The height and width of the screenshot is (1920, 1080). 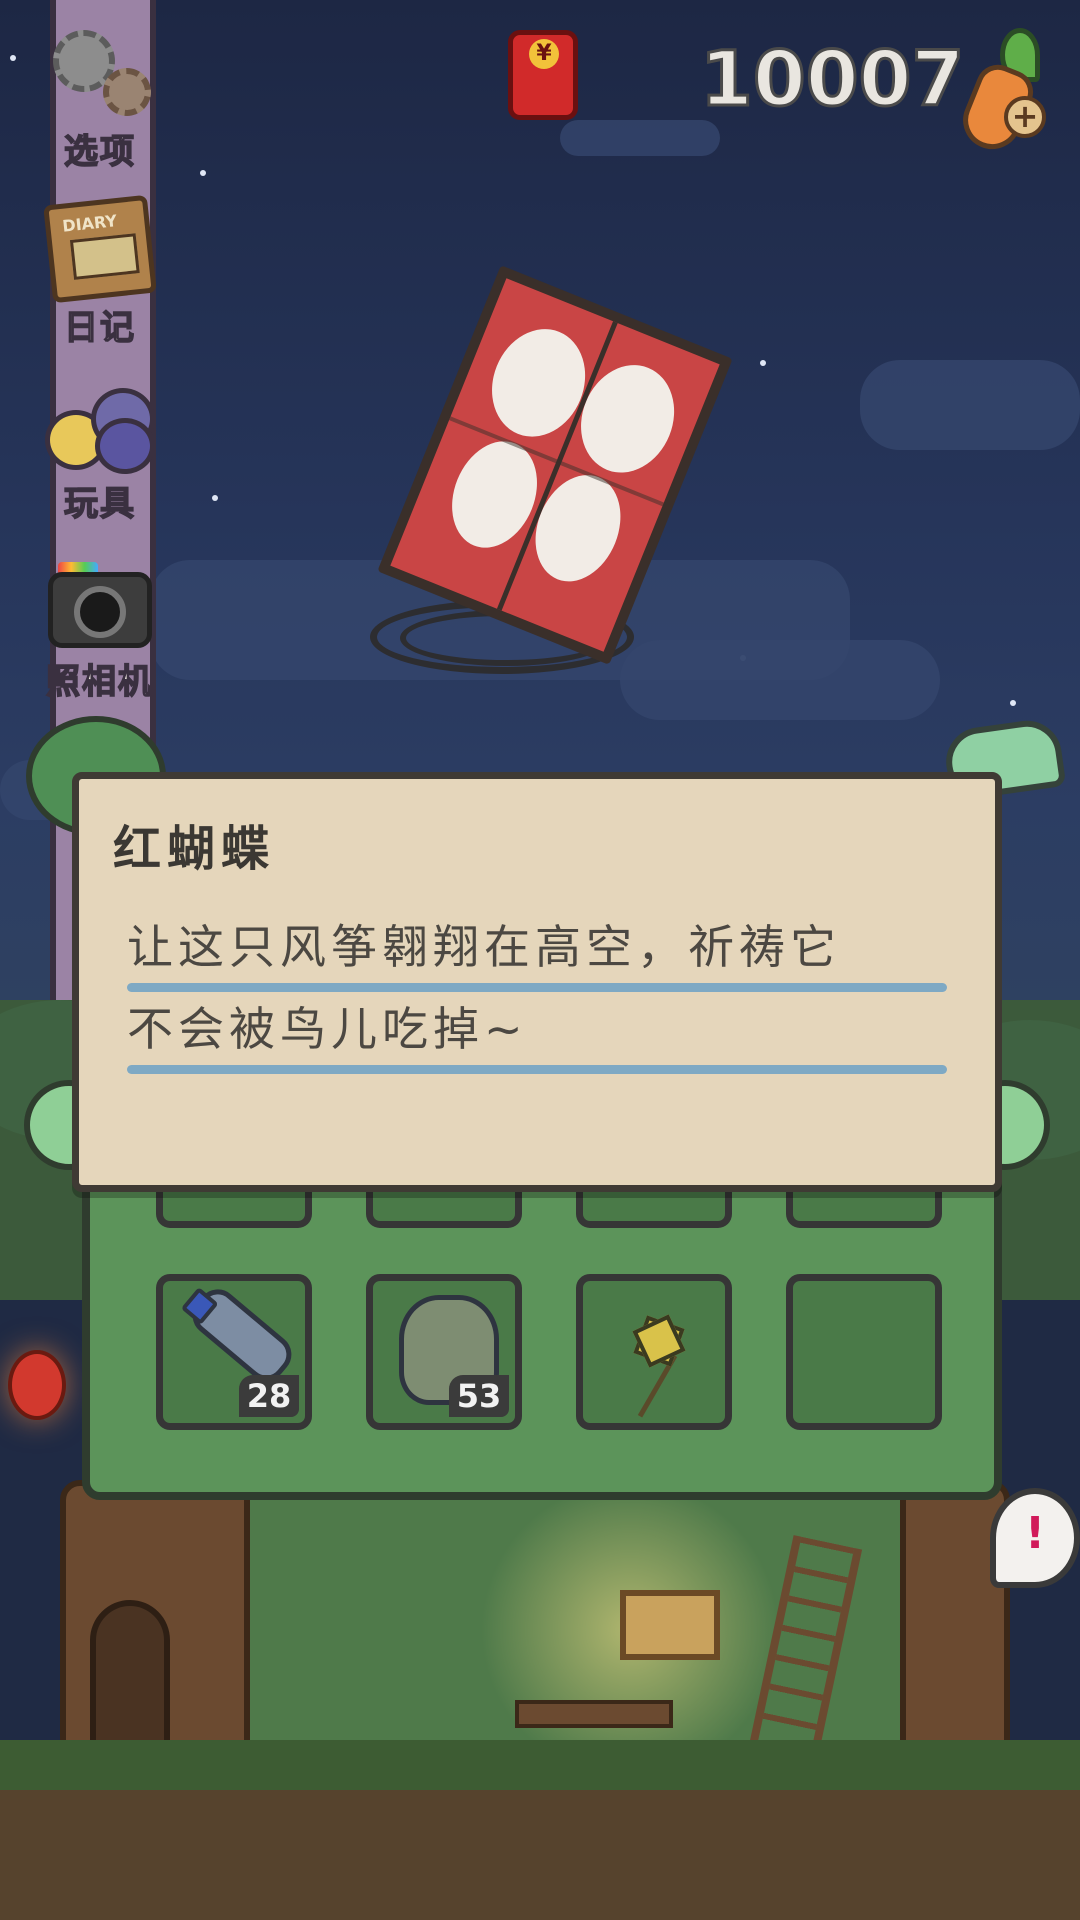 I want to click on bag-slot: 28, so click(x=234, y=1352).